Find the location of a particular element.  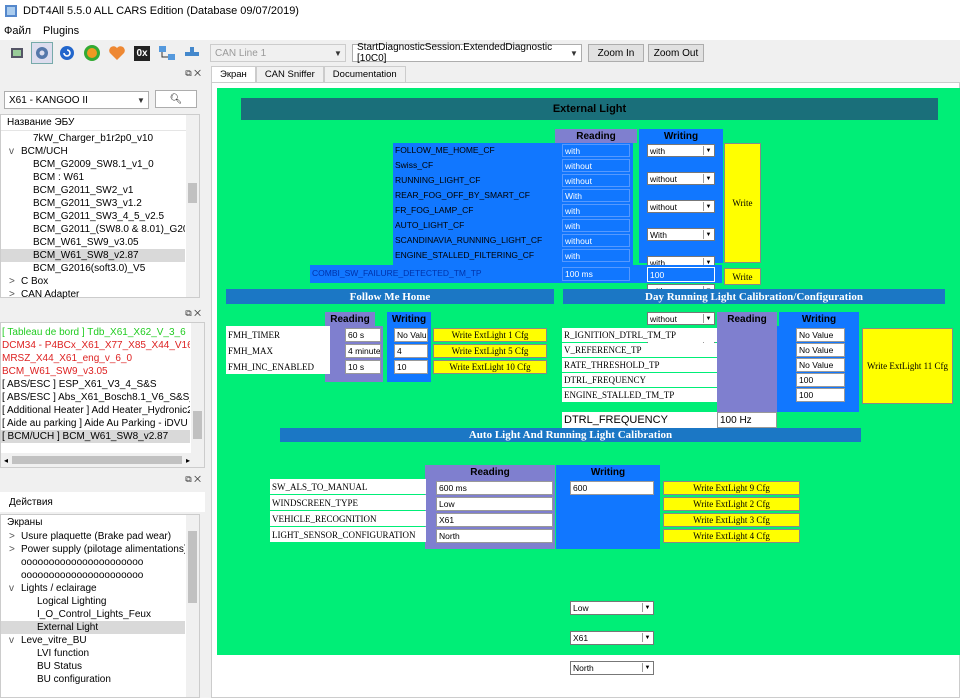

screens-scrollbar is located at coordinates (192, 606).